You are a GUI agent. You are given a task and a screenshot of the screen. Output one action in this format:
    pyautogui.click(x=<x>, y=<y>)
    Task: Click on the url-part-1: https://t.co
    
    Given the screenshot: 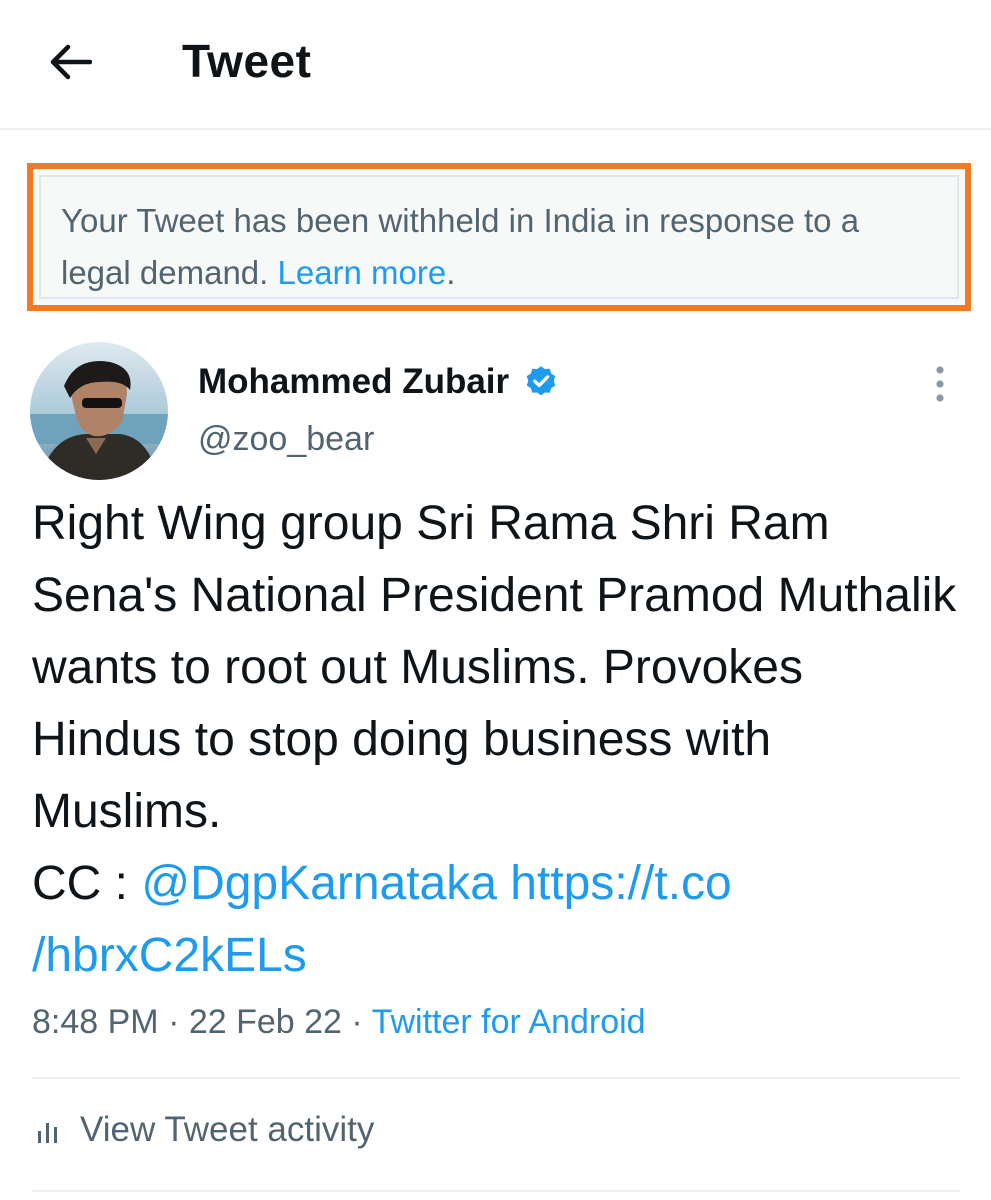 What is the action you would take?
    pyautogui.click(x=621, y=883)
    